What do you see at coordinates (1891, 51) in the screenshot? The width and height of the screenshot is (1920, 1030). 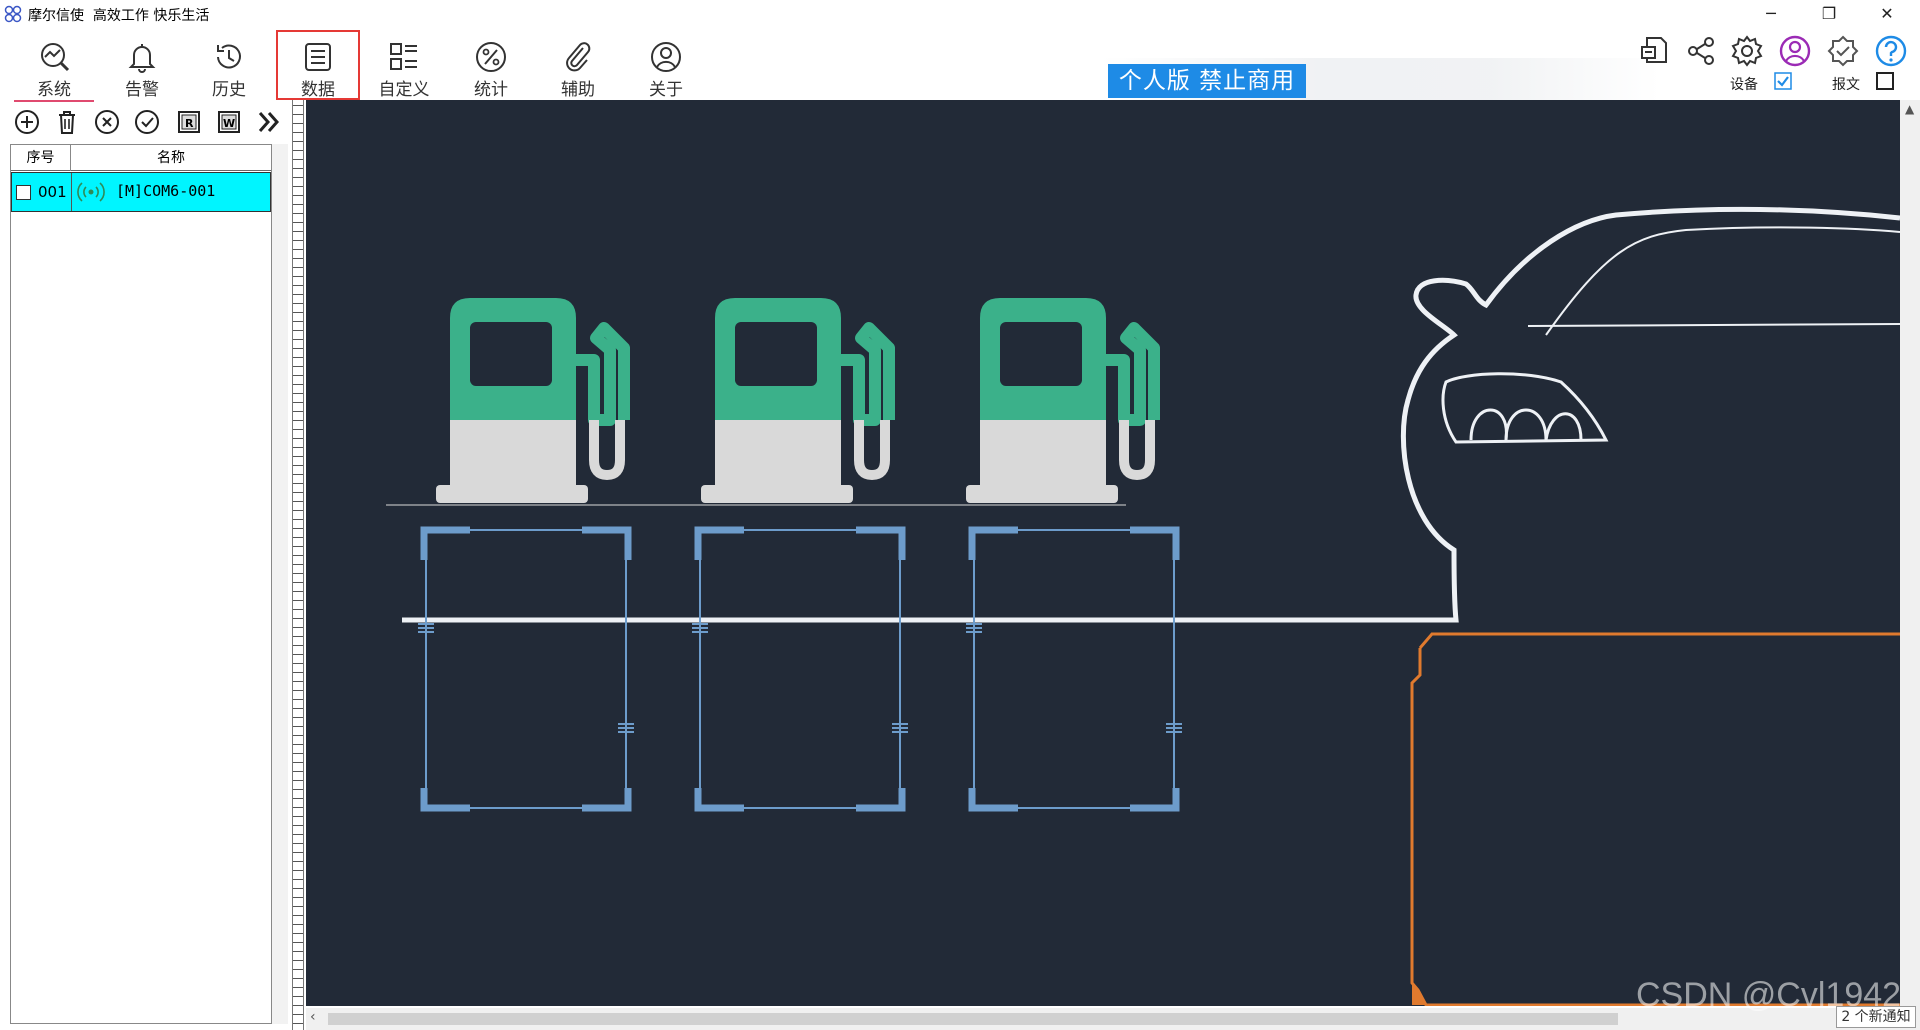 I see `help-icon` at bounding box center [1891, 51].